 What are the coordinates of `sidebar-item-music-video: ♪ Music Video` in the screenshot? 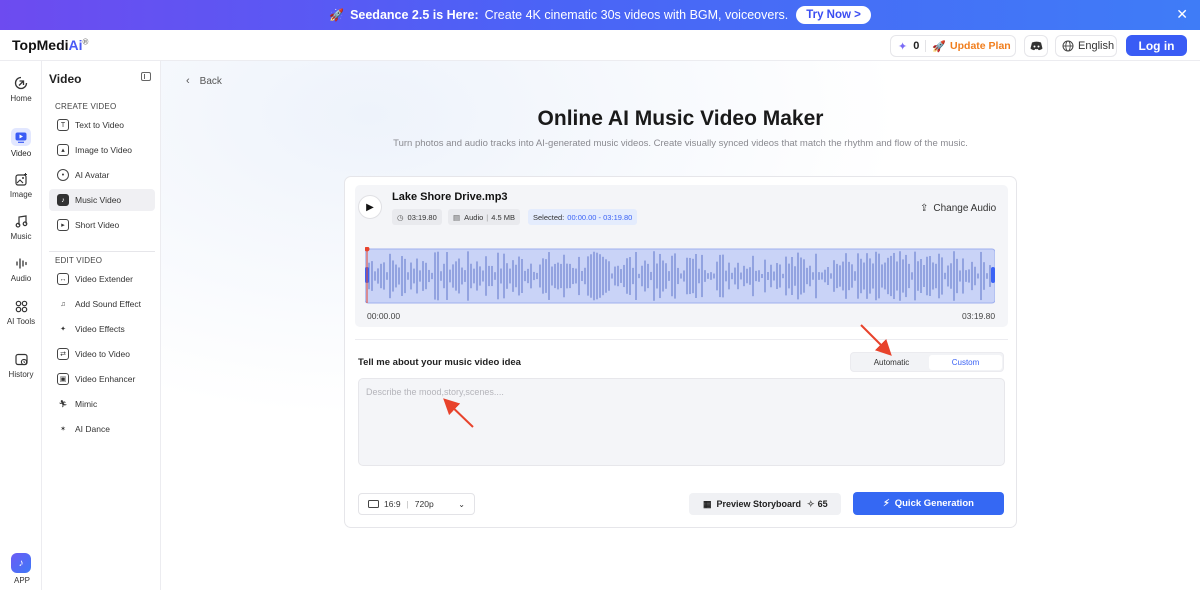 It's located at (102, 200).